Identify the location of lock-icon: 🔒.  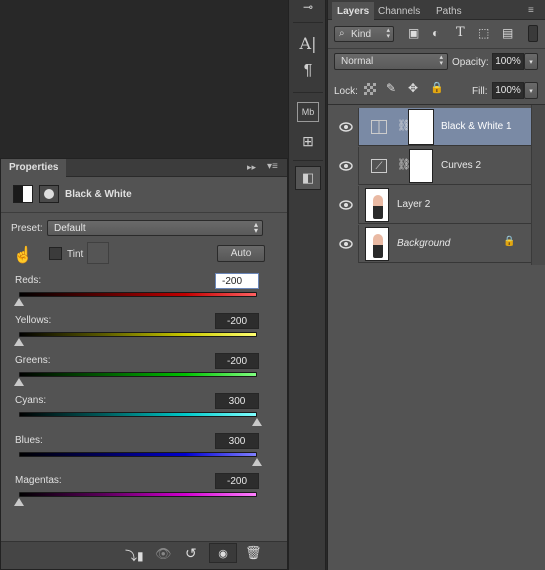
(509, 241).